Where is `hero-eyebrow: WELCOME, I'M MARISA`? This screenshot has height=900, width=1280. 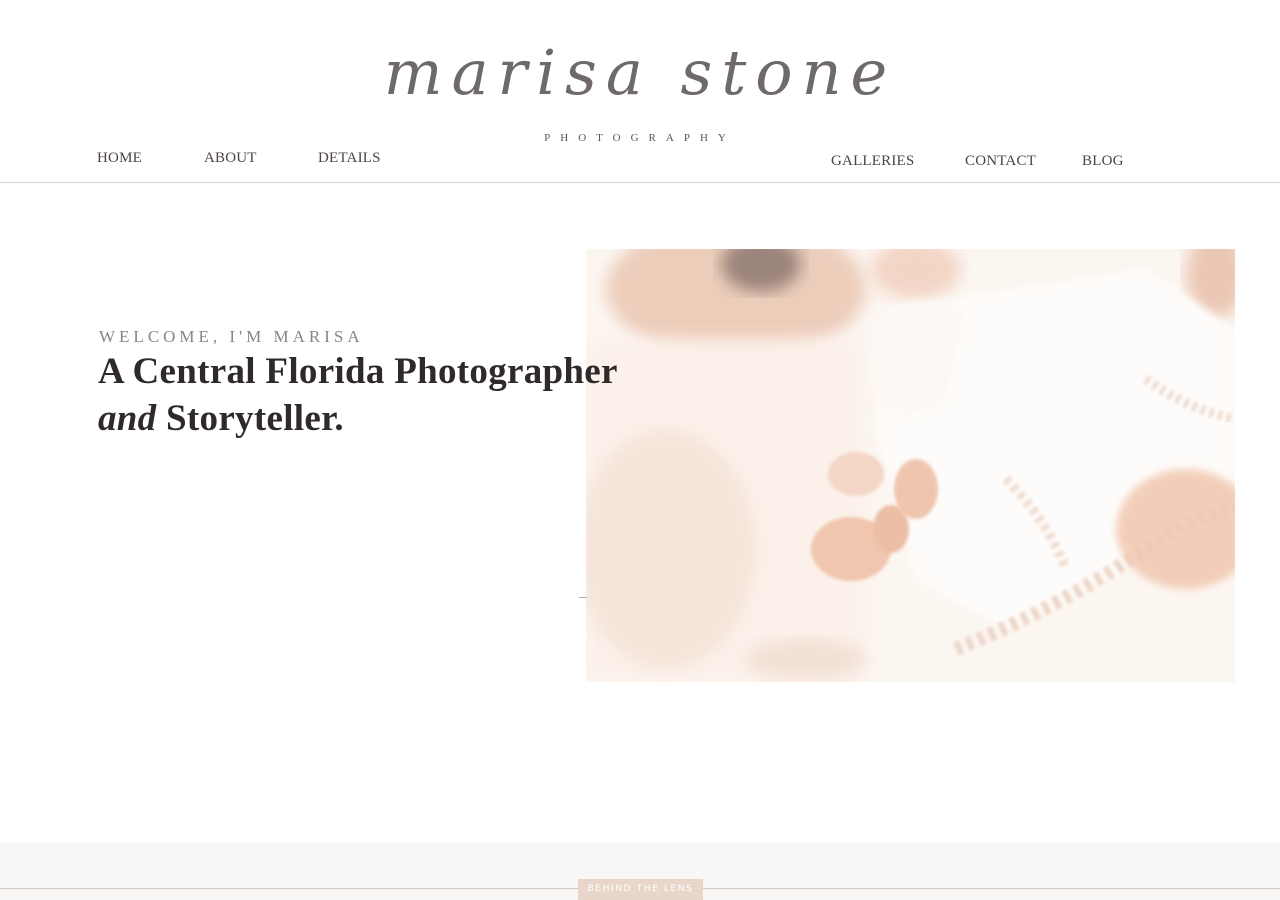
hero-eyebrow: WELCOME, I'M MARISA is located at coordinates (231, 336).